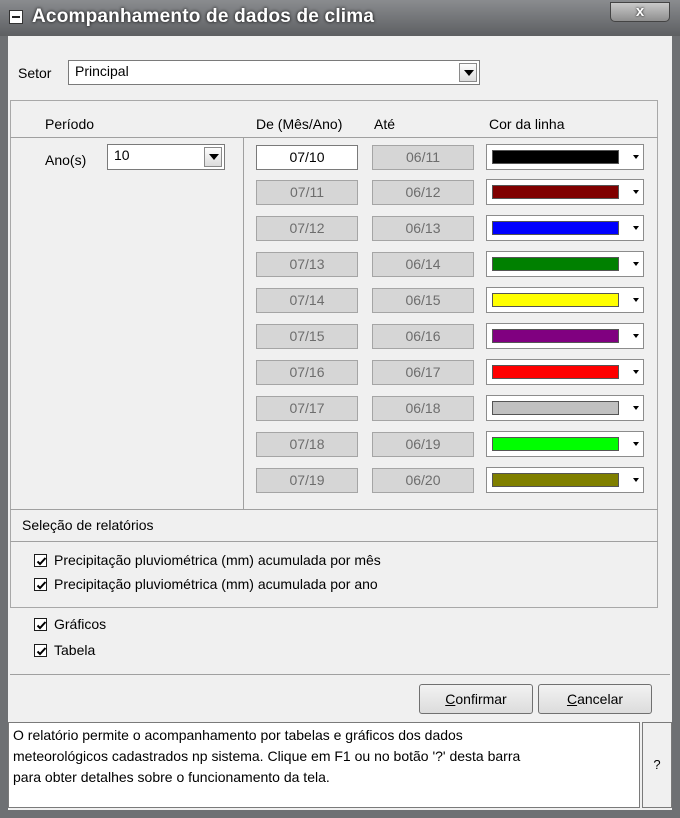 The height and width of the screenshot is (818, 680). What do you see at coordinates (88, 525) in the screenshot?
I see `relatorios-header: Seleção de relatórios` at bounding box center [88, 525].